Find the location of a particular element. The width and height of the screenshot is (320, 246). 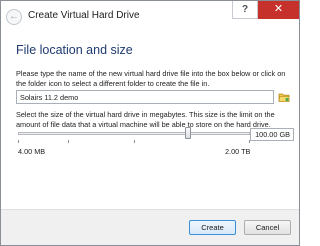

section-heading: File location and size is located at coordinates (74, 50).